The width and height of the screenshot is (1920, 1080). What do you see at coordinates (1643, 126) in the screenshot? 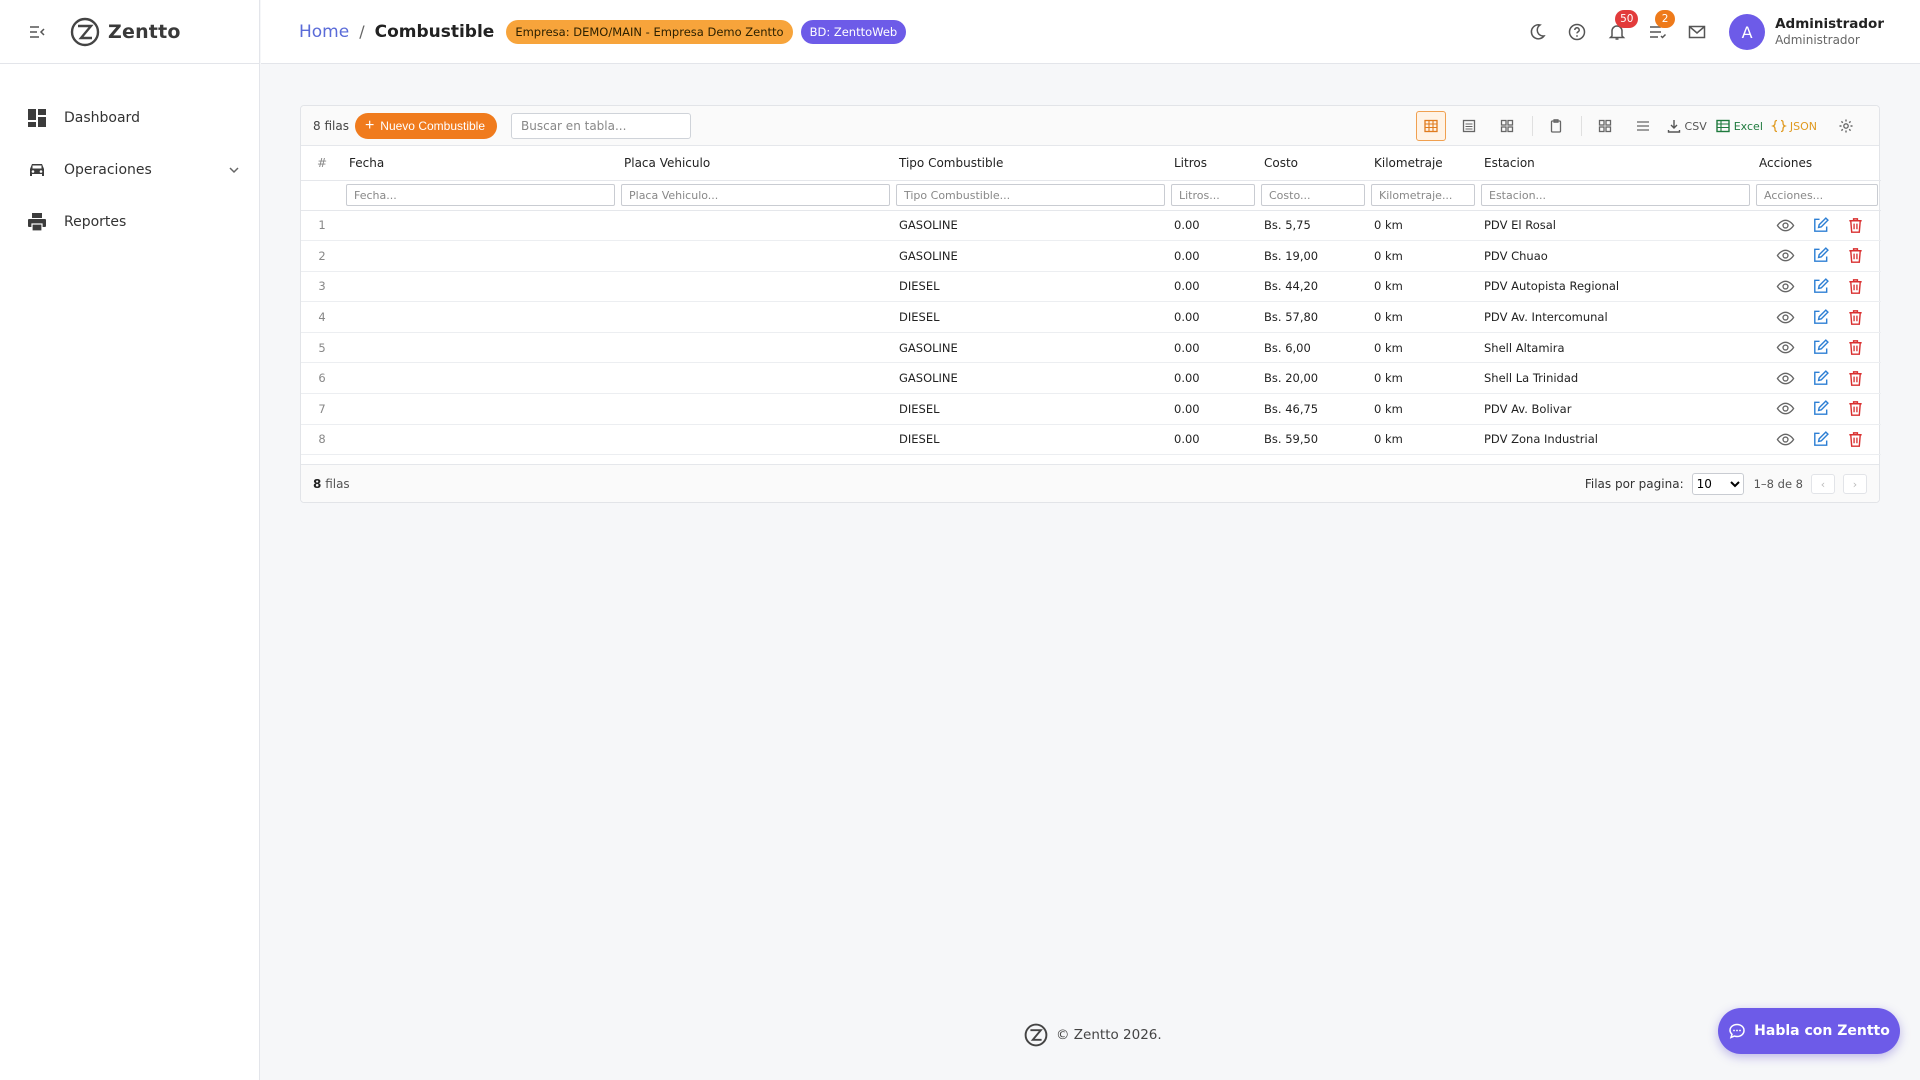
I see `density-button` at bounding box center [1643, 126].